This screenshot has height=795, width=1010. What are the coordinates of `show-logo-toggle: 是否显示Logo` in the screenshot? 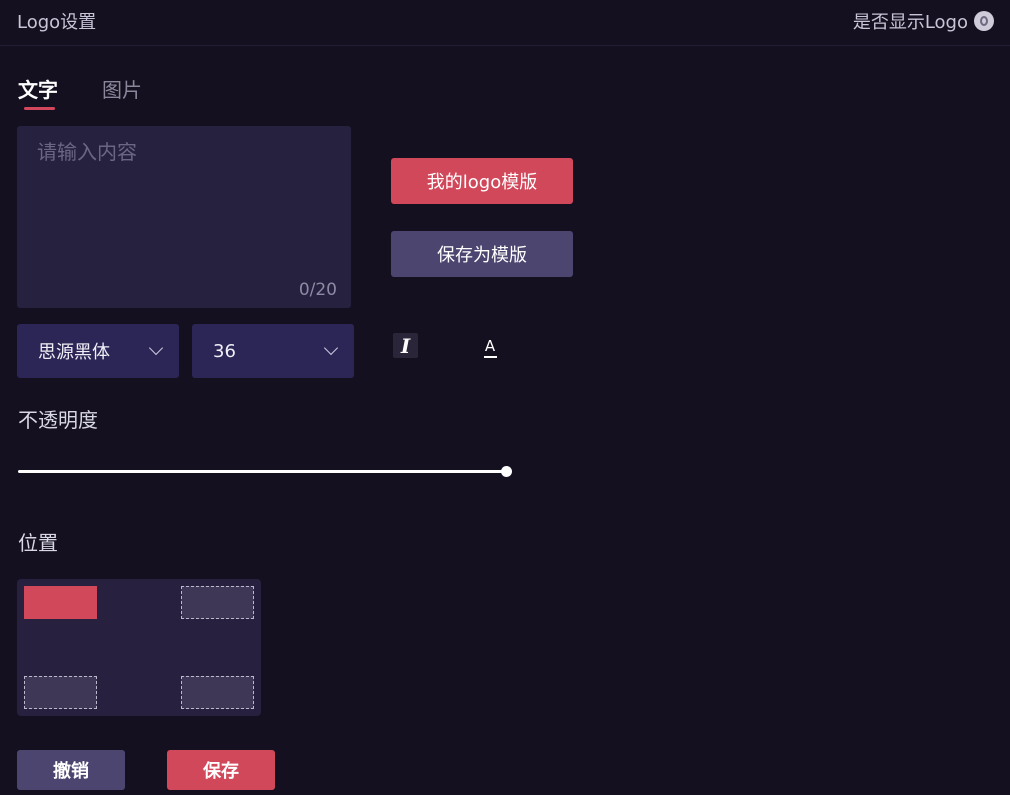 It's located at (923, 21).